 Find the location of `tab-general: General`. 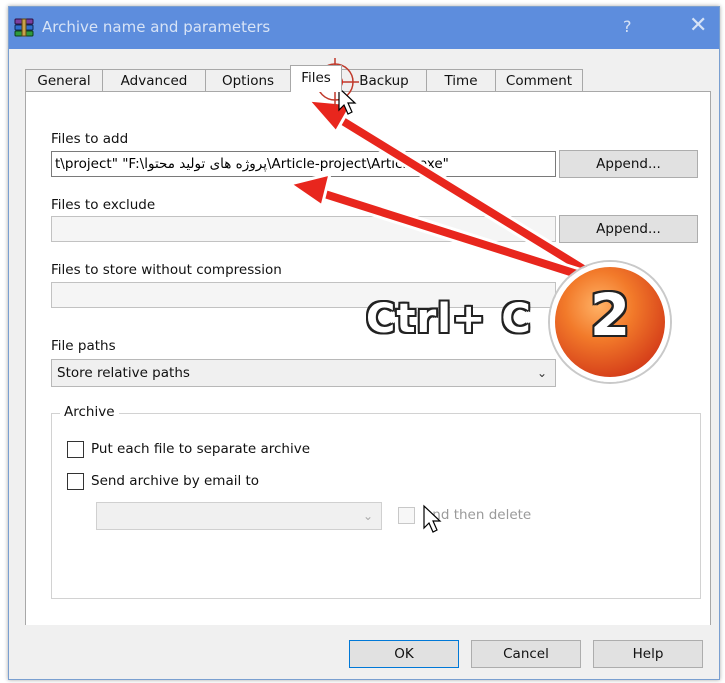

tab-general: General is located at coordinates (64, 80).